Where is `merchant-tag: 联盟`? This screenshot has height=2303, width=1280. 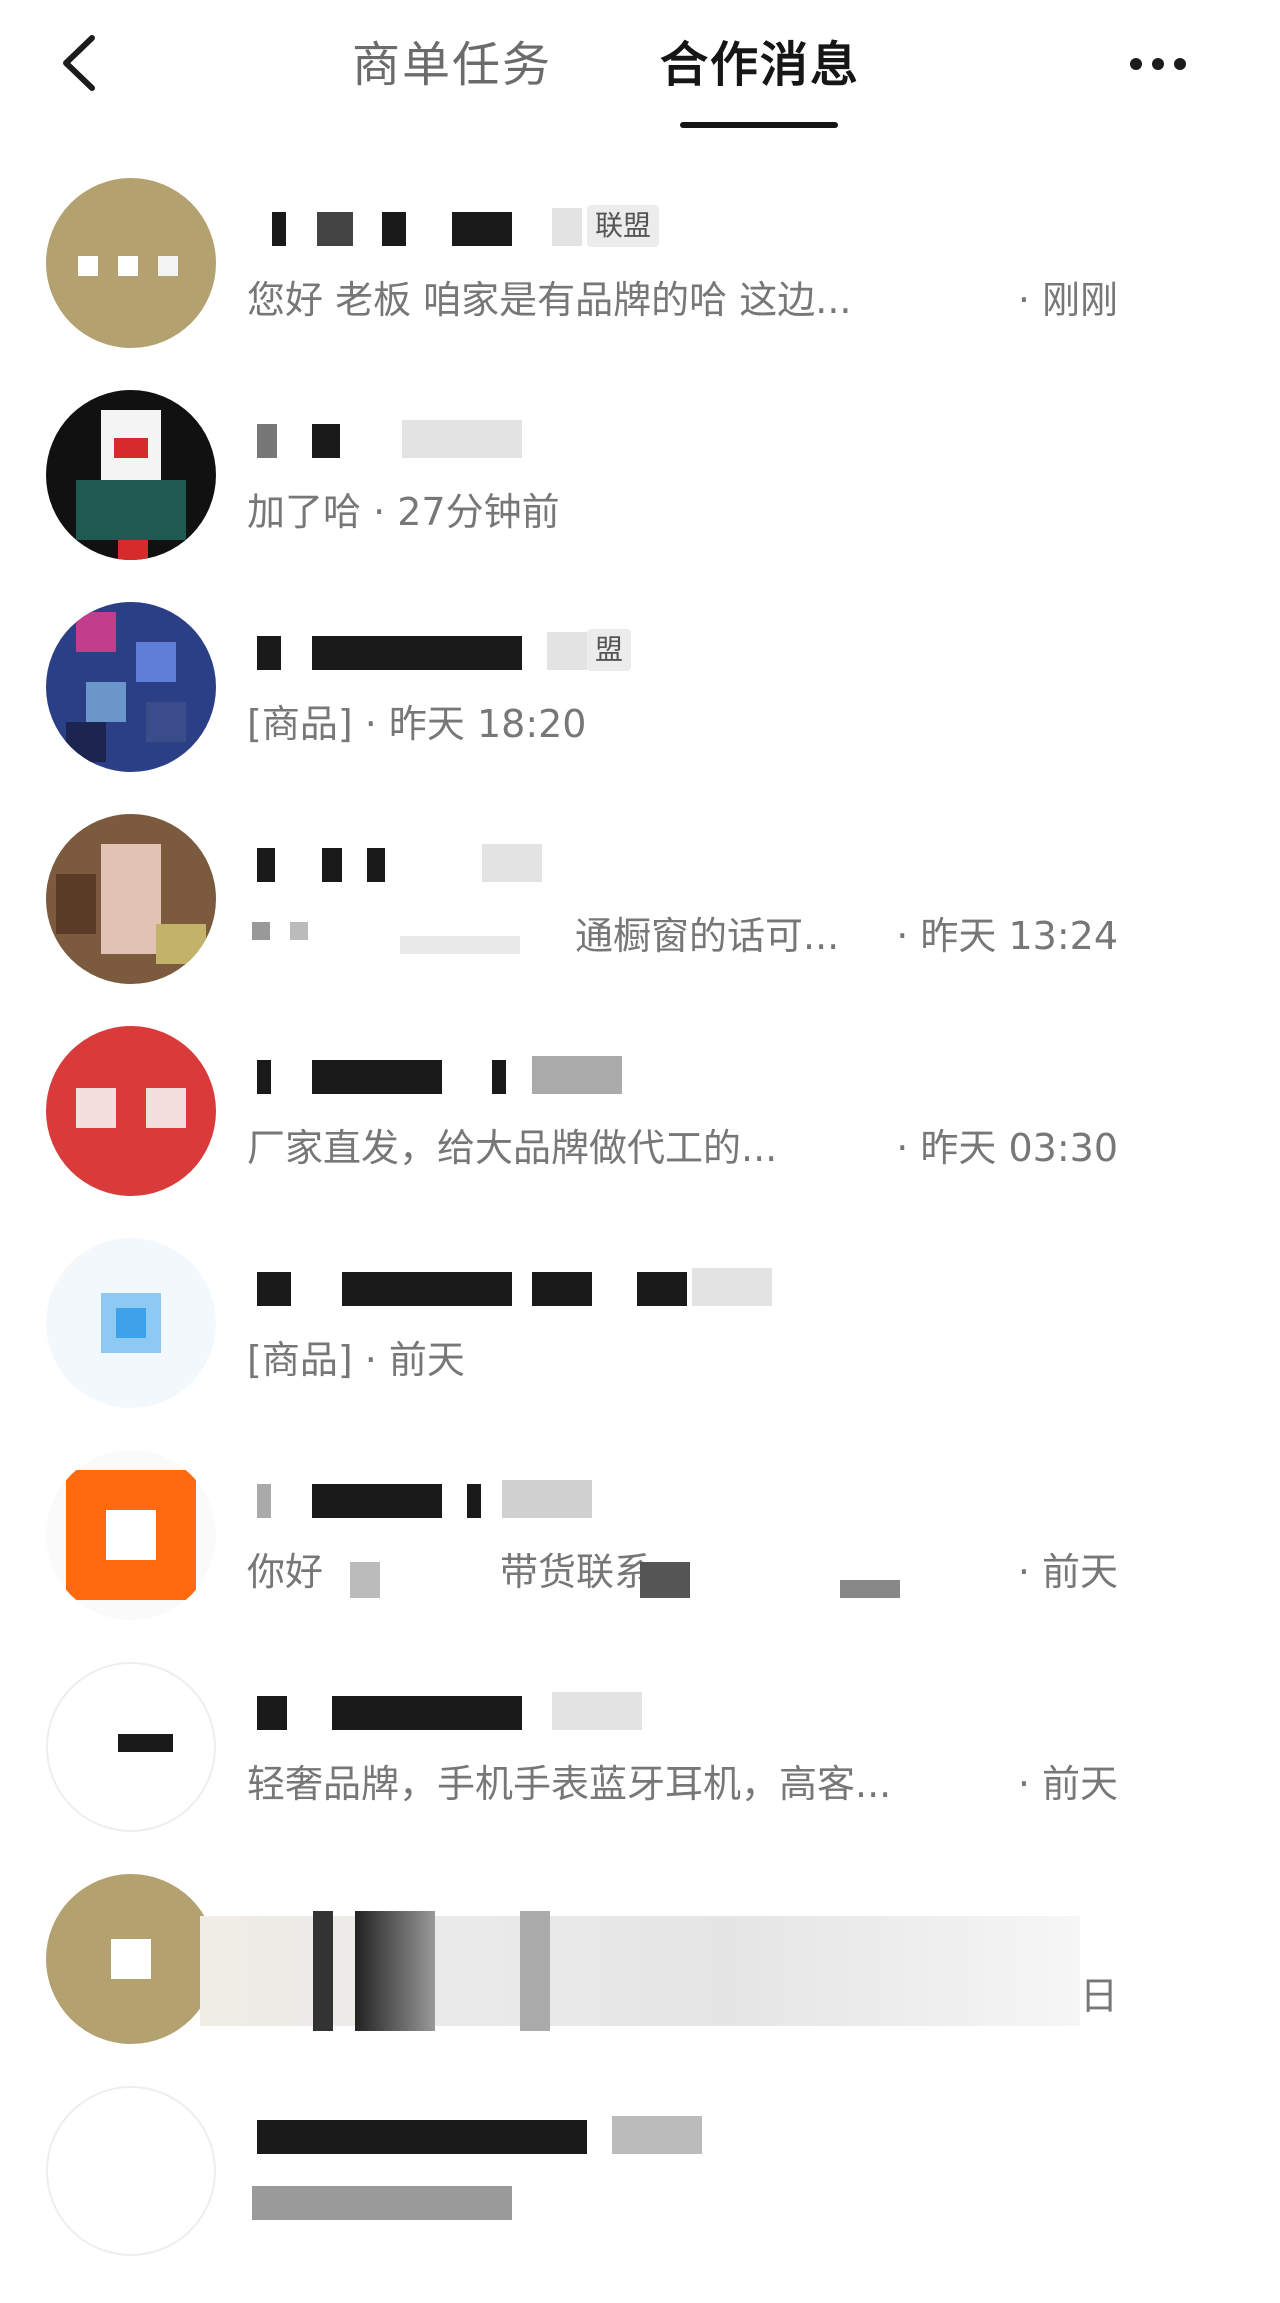
merchant-tag: 联盟 is located at coordinates (623, 226).